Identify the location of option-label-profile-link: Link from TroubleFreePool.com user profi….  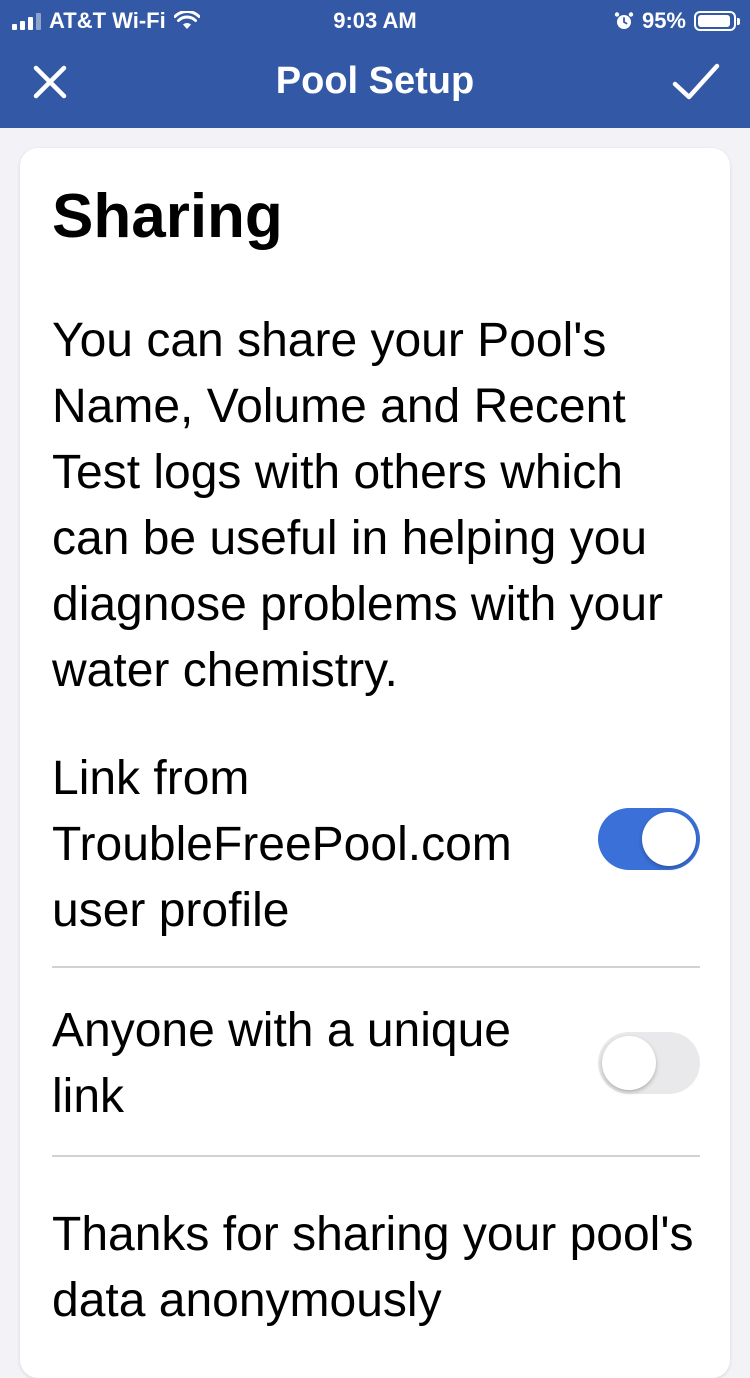
(282, 844).